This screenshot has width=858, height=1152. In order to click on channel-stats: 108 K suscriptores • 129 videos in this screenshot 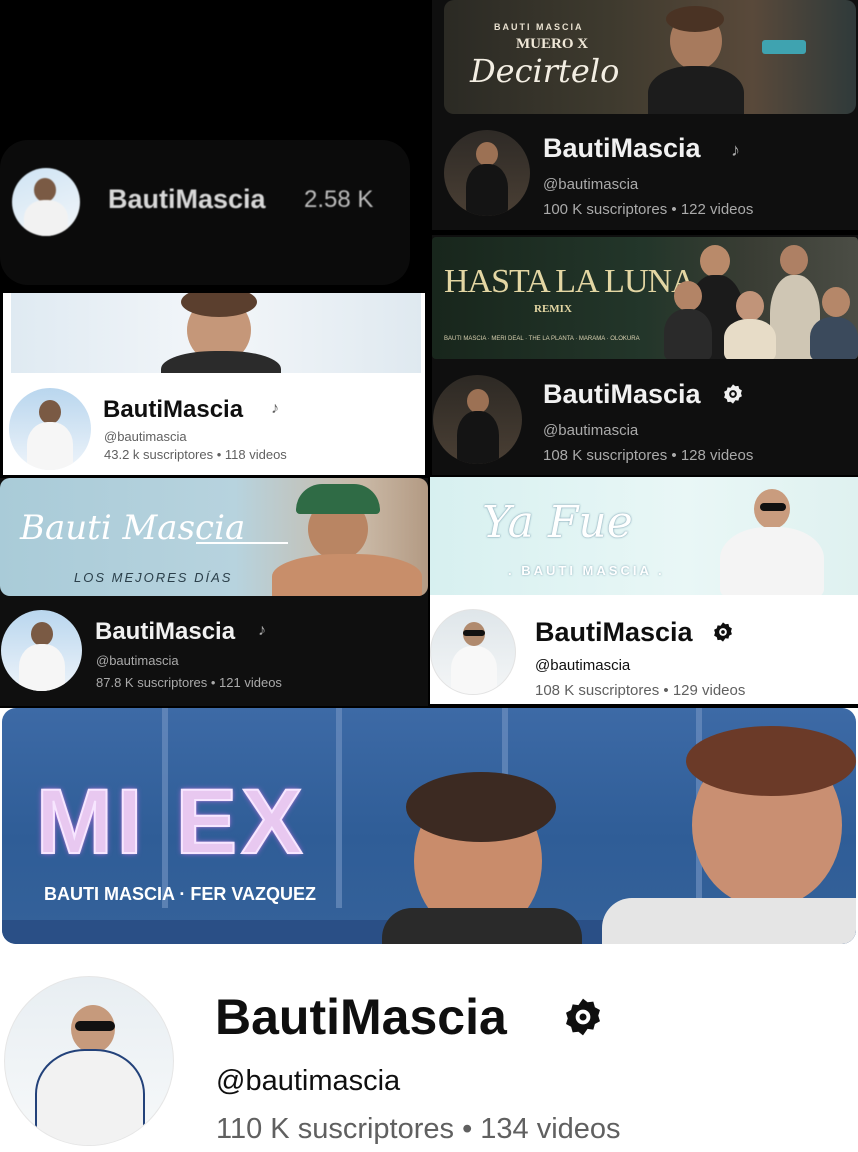, I will do `click(640, 690)`.